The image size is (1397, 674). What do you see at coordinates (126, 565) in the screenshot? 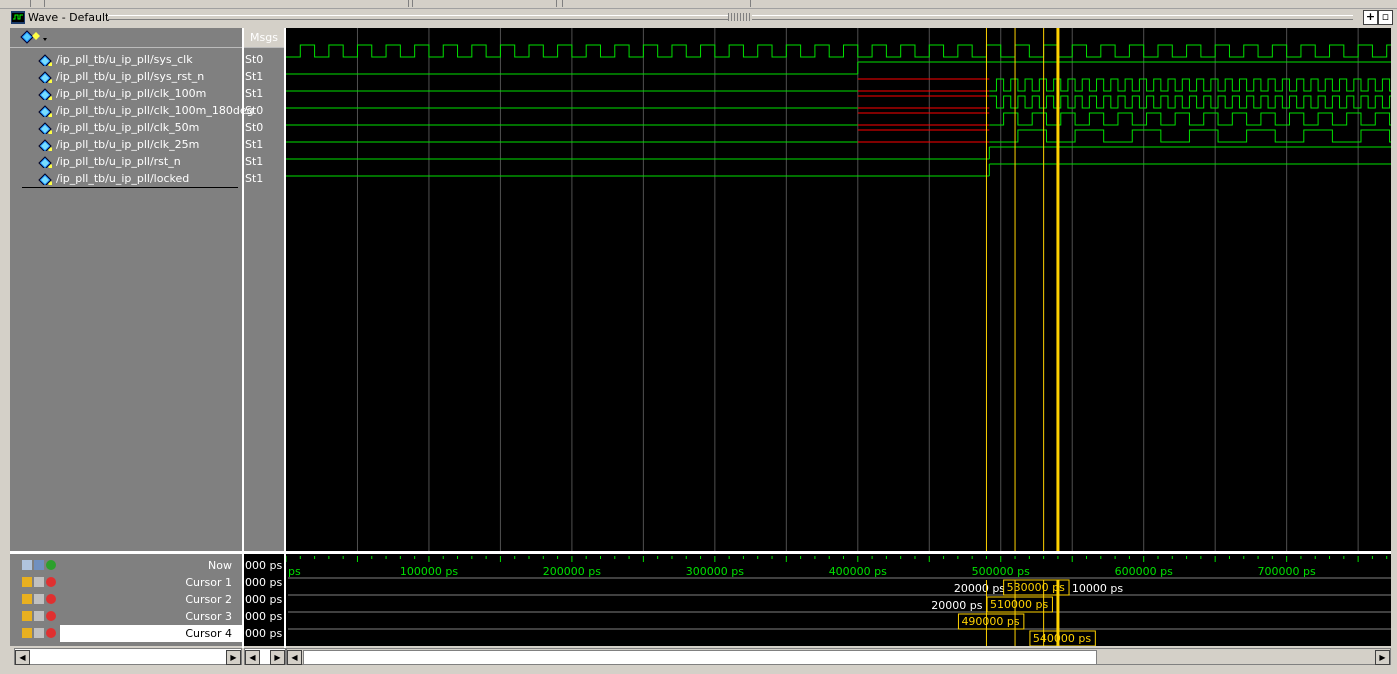
I see `now-row: Now` at bounding box center [126, 565].